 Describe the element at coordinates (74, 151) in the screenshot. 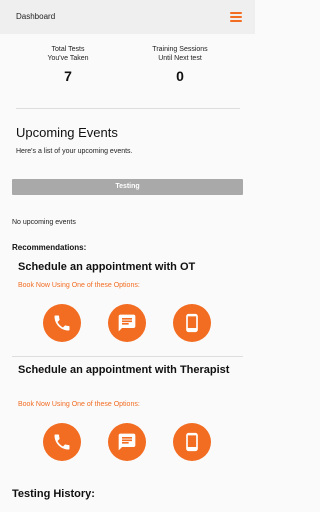

I see `upcoming-events-subtitle: Here's a list of your upcoming events.` at that location.